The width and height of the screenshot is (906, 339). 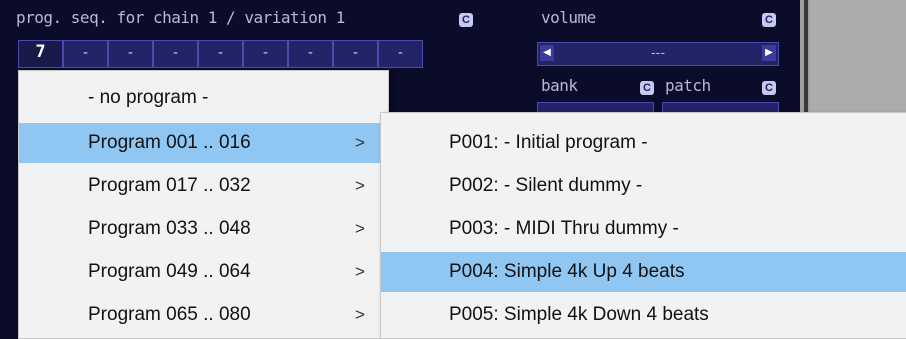 I want to click on volume-right-arrow-icon: ▶, so click(x=769, y=53).